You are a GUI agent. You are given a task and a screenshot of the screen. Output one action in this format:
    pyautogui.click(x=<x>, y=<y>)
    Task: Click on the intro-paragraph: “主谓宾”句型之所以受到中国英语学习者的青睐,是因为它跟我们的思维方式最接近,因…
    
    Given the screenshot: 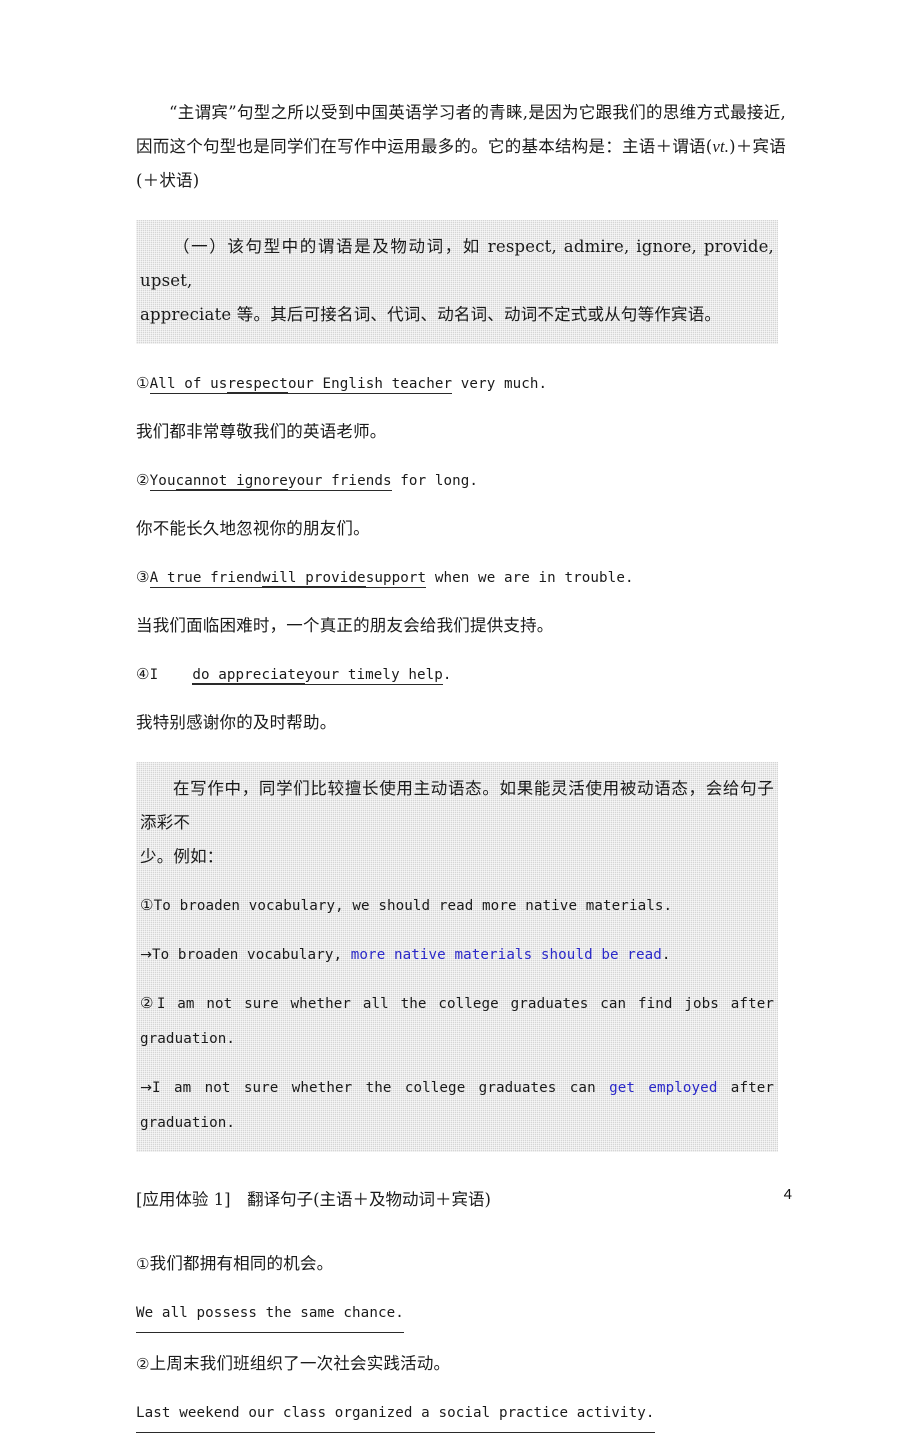 What is the action you would take?
    pyautogui.click(x=461, y=147)
    